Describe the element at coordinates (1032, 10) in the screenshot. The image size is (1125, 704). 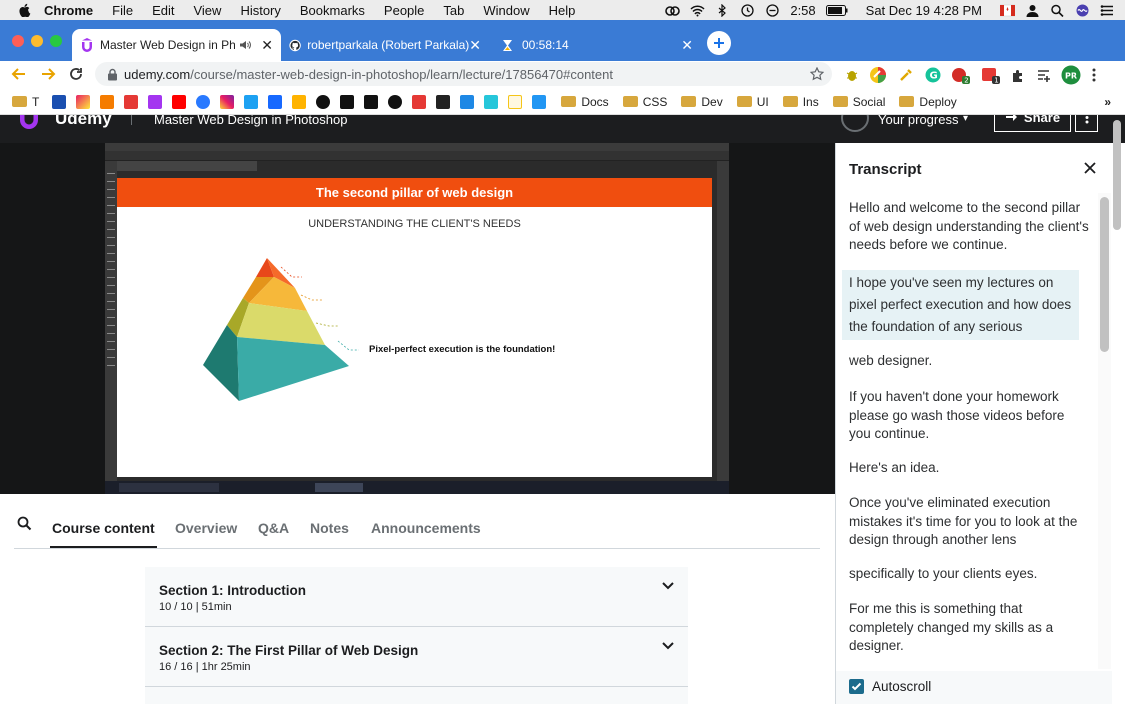
I see `user-icon` at that location.